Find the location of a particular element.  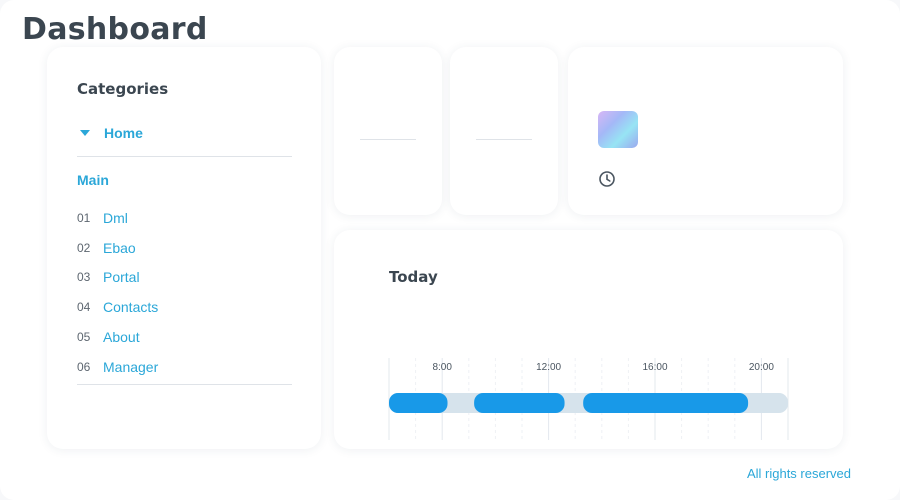

sidebar-item-contacts: 04 Contacts is located at coordinates (117, 307).